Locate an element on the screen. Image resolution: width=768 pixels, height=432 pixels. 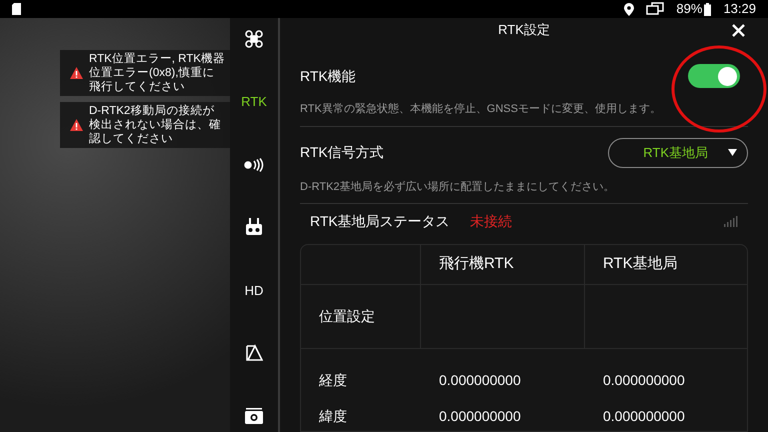
battery-icon is located at coordinates (708, 9).